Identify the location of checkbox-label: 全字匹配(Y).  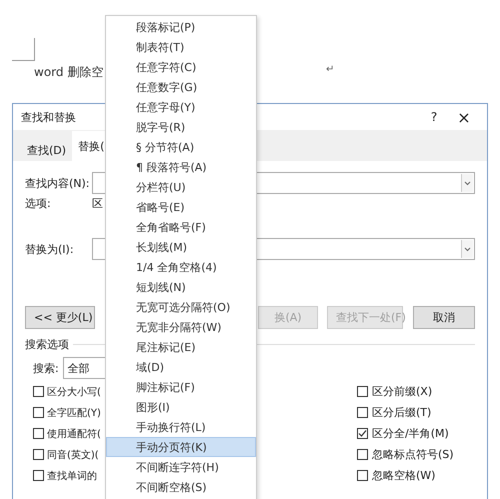
(74, 413).